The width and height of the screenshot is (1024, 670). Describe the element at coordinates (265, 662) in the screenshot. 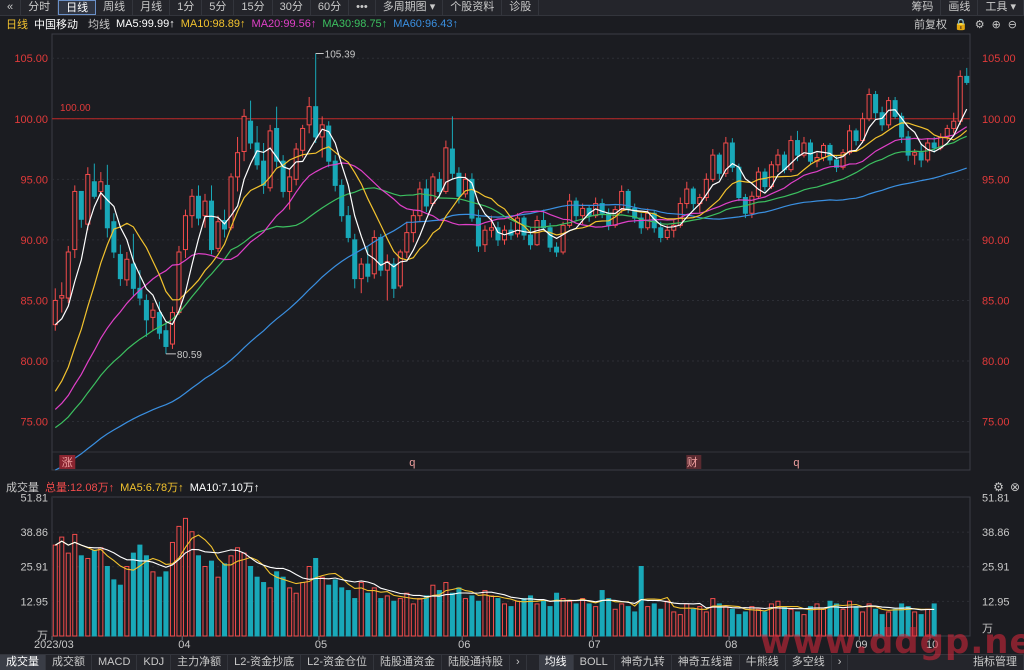

I see `tab-l2-bottom: L2-资金抄底` at that location.